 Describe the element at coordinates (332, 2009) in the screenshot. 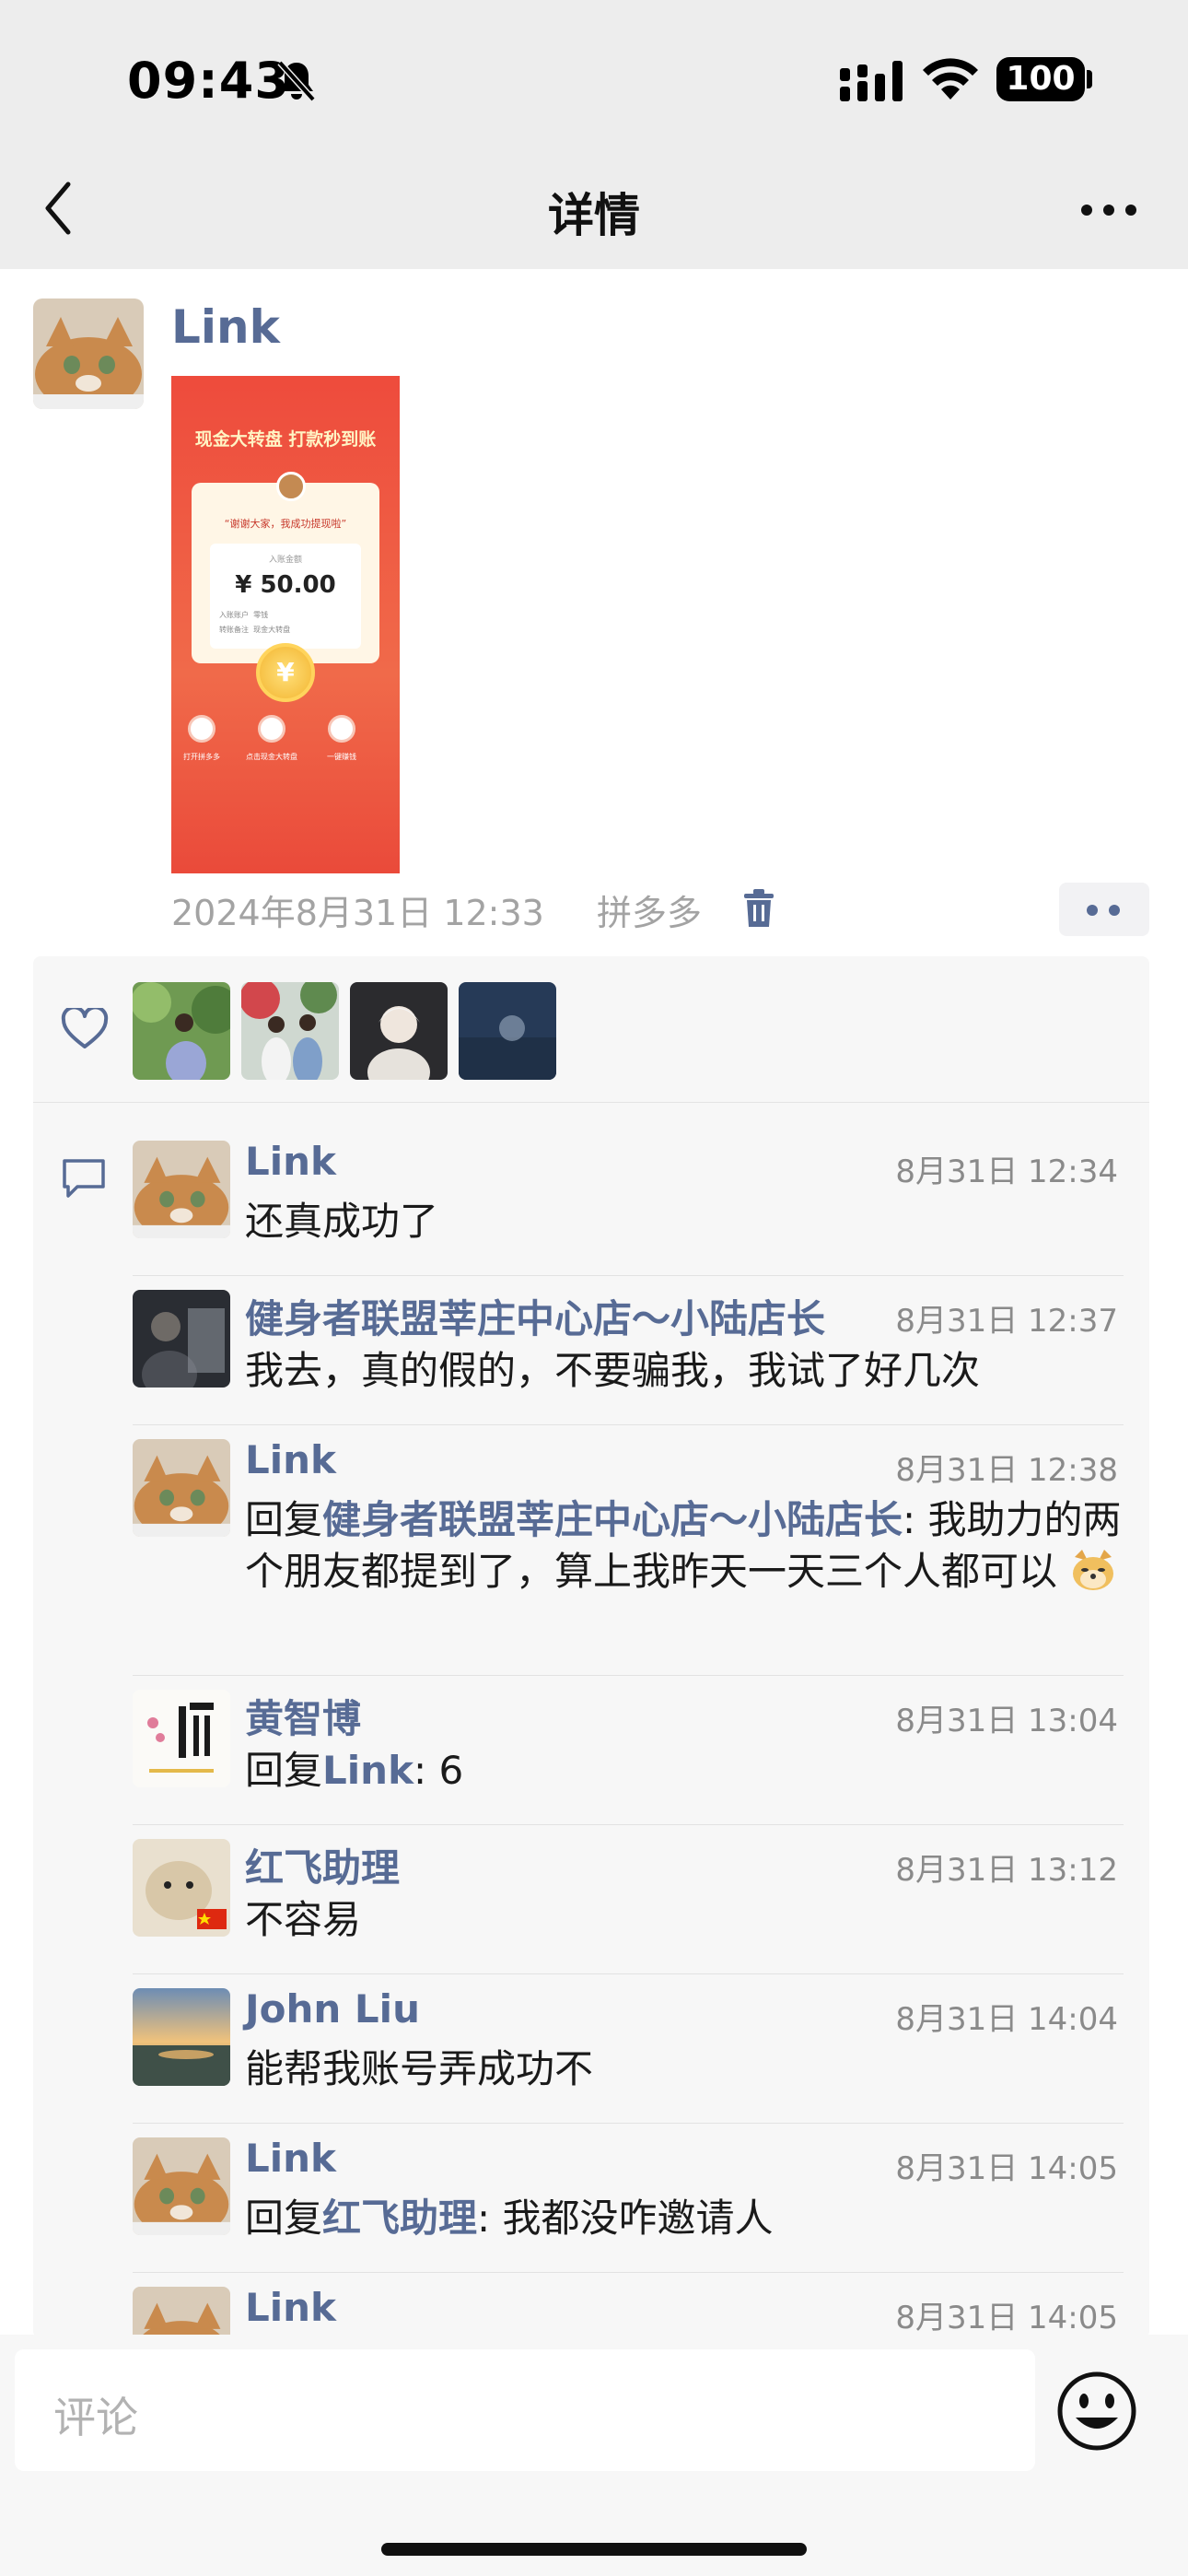

I see `comment-author: John Liu` at that location.